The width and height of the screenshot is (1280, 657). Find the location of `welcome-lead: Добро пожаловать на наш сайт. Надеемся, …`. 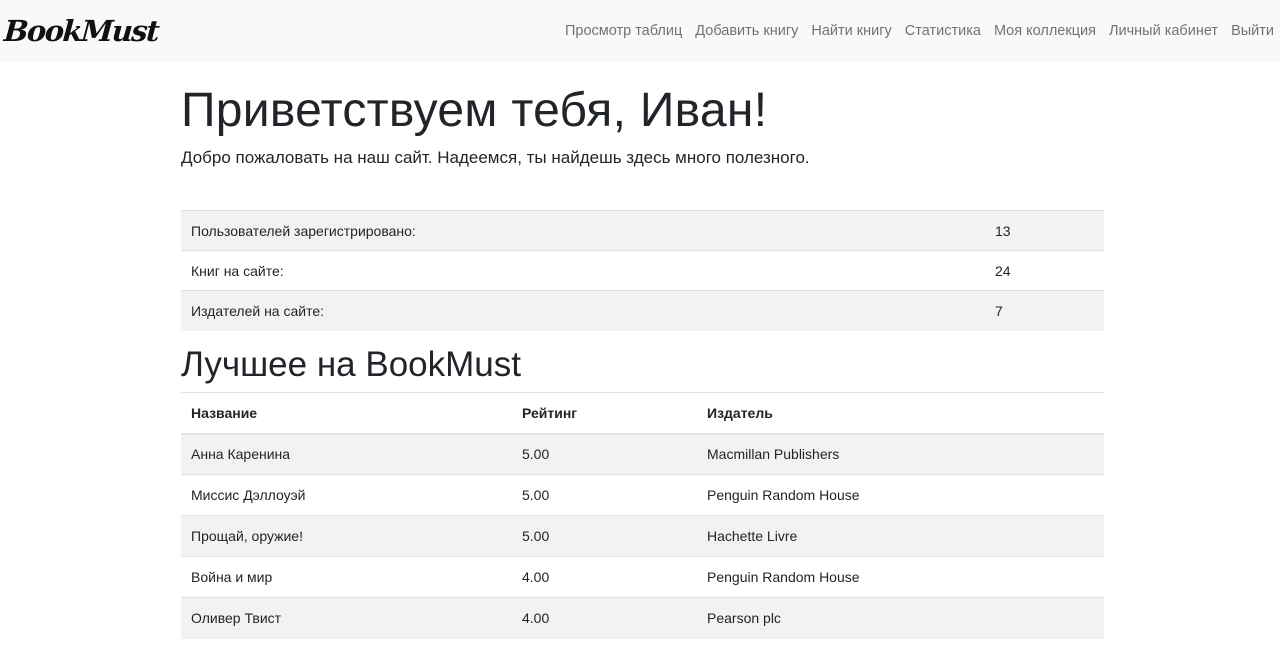

welcome-lead: Добро пожаловать на наш сайт. Надеемся, … is located at coordinates (495, 157).